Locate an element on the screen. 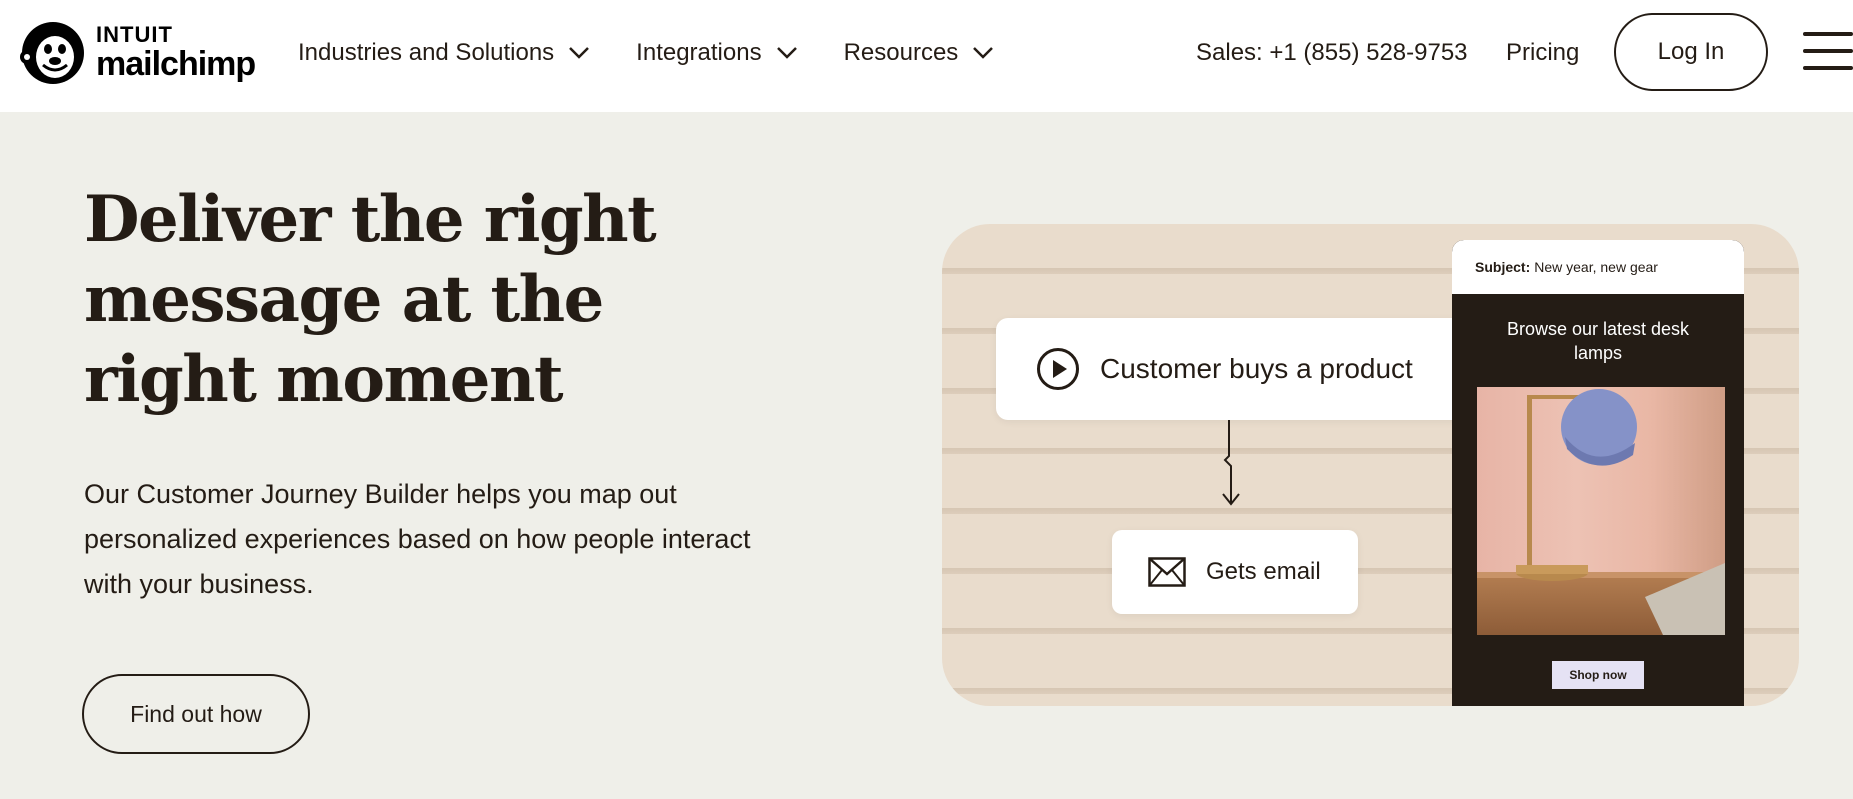 The width and height of the screenshot is (1853, 799). trigger-card-label: Customer buys a product is located at coordinates (1256, 368).